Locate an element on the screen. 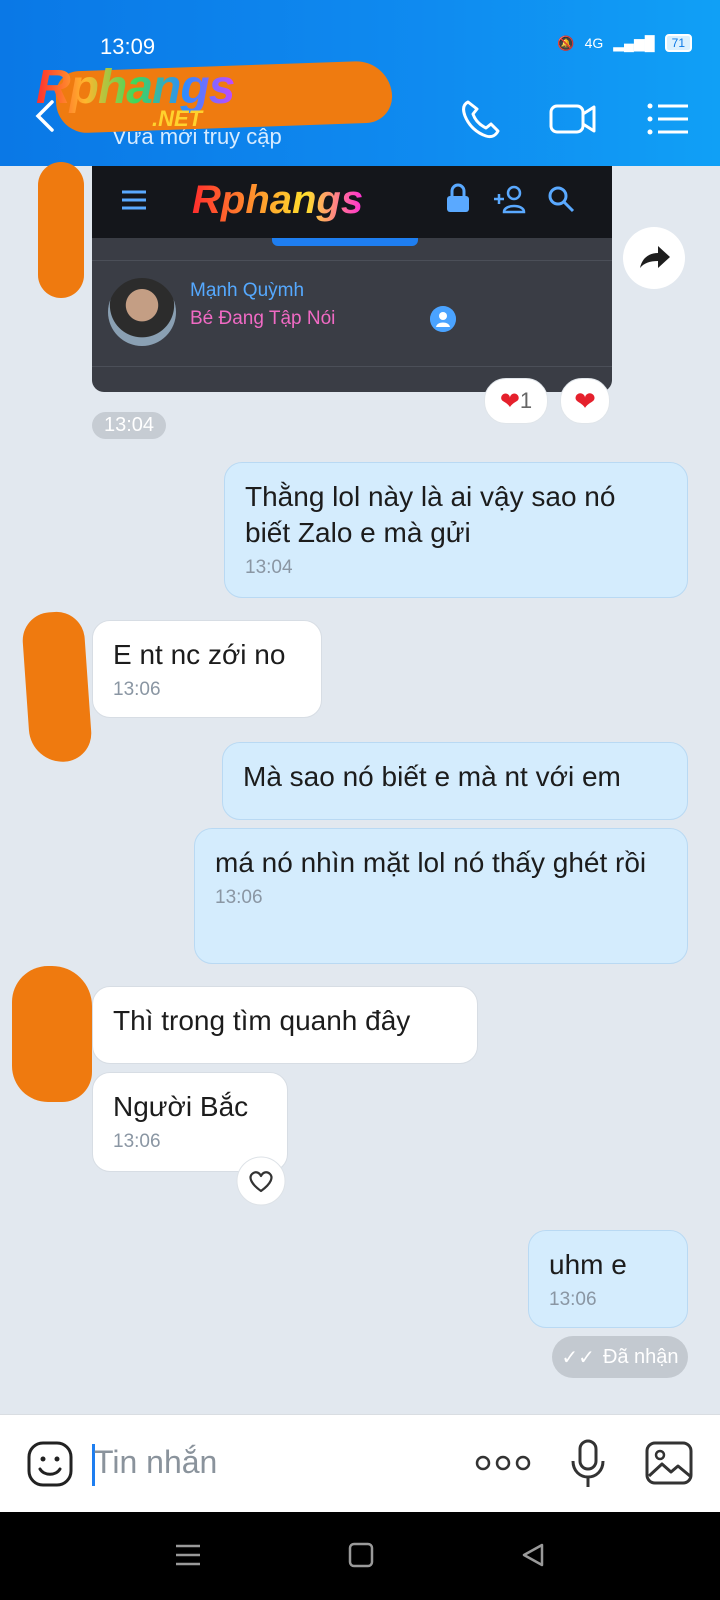  reaction-count: 1 is located at coordinates (526, 400).